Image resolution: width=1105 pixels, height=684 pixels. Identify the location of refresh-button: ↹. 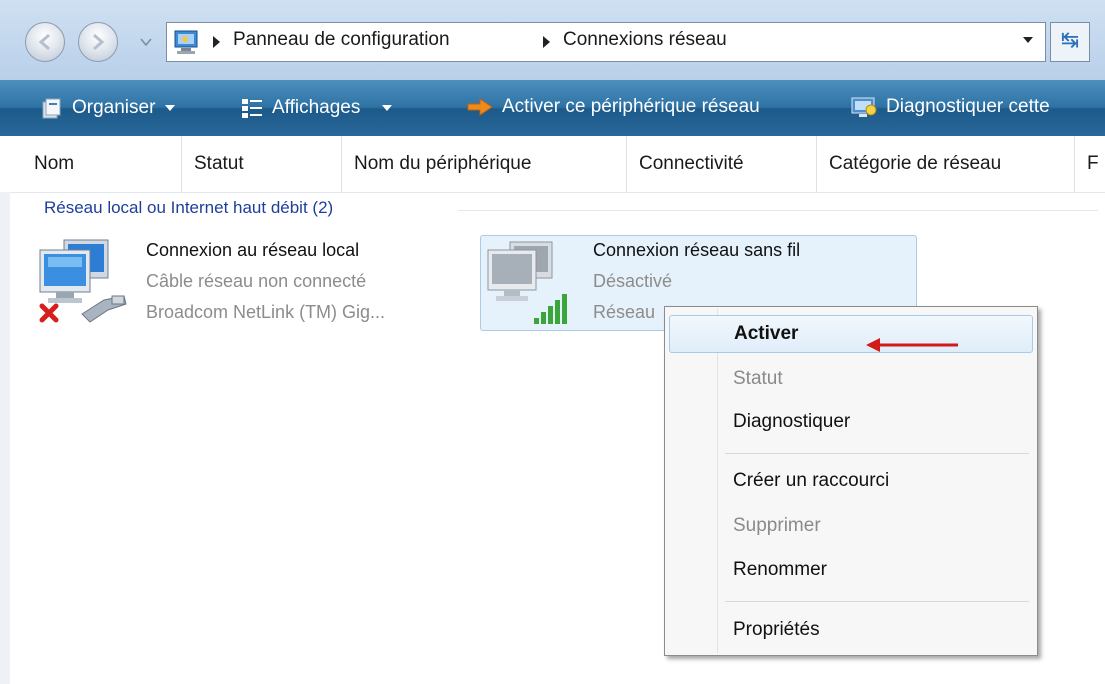
(1070, 42).